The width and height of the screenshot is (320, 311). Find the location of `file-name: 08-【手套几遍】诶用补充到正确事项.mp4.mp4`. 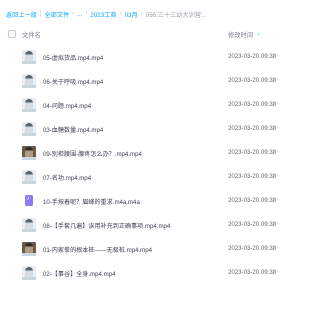

file-name: 08-【手套几遍】诶用补充到正确事项.mp4.mp4 is located at coordinates (106, 225).